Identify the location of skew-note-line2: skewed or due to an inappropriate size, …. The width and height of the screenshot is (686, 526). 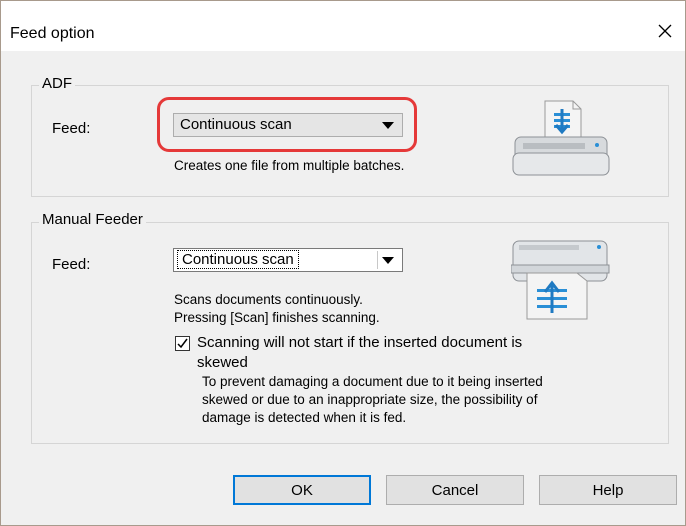
(370, 399).